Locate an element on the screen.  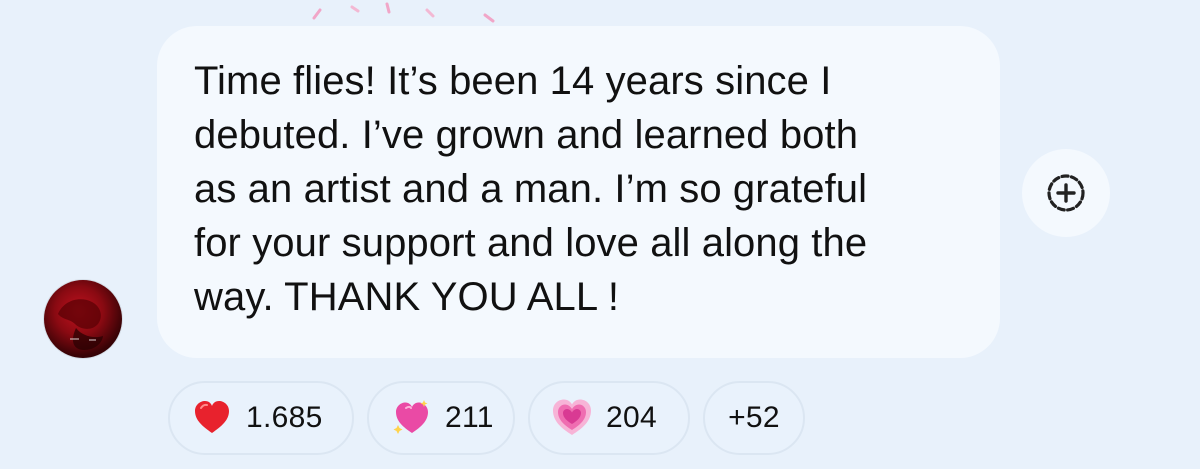
add-reaction-button is located at coordinates (1066, 193).